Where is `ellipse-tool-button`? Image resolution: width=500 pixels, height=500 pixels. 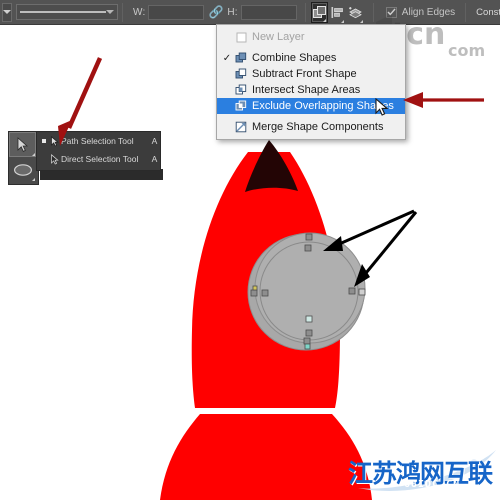 ellipse-tool-button is located at coordinates (22, 169).